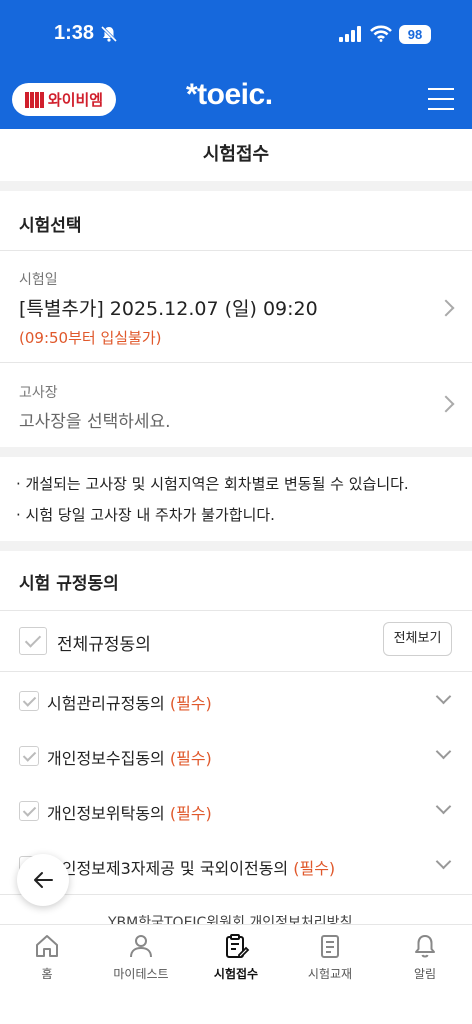 The height and width of the screenshot is (1024, 472). I want to click on user-icon, so click(141, 946).